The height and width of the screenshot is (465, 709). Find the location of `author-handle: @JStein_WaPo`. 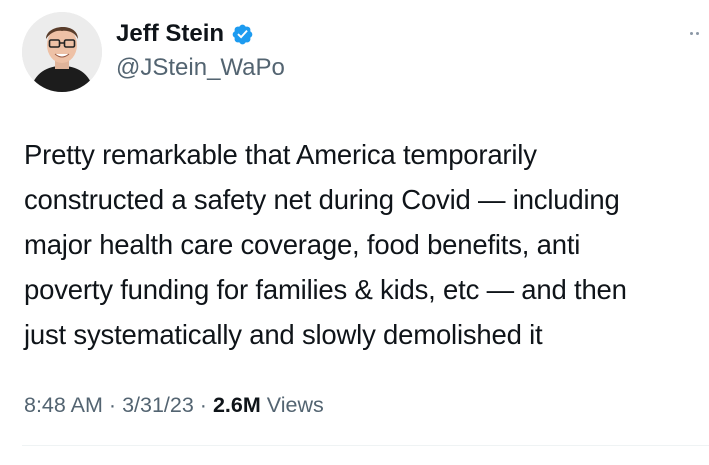

author-handle: @JStein_WaPo is located at coordinates (200, 68).